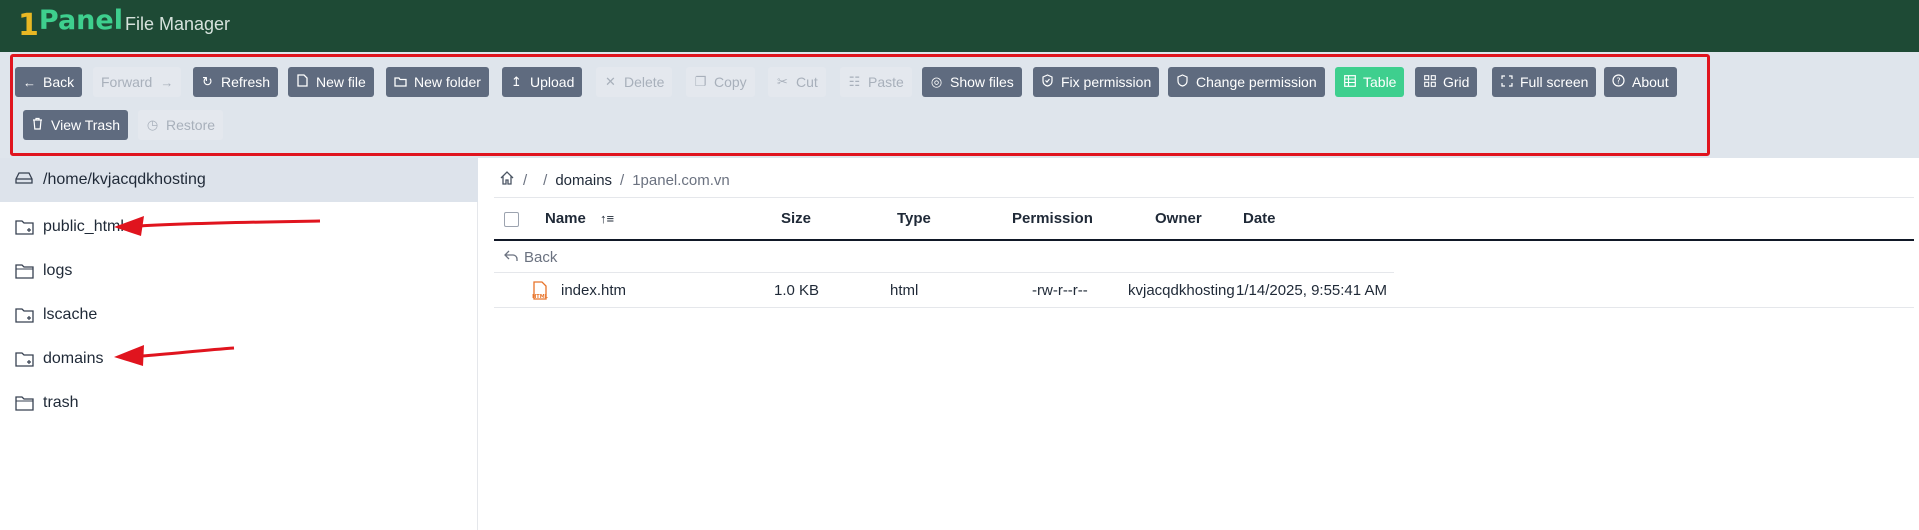 The image size is (1919, 530). I want to click on show-files-button-label: Show files, so click(982, 82).